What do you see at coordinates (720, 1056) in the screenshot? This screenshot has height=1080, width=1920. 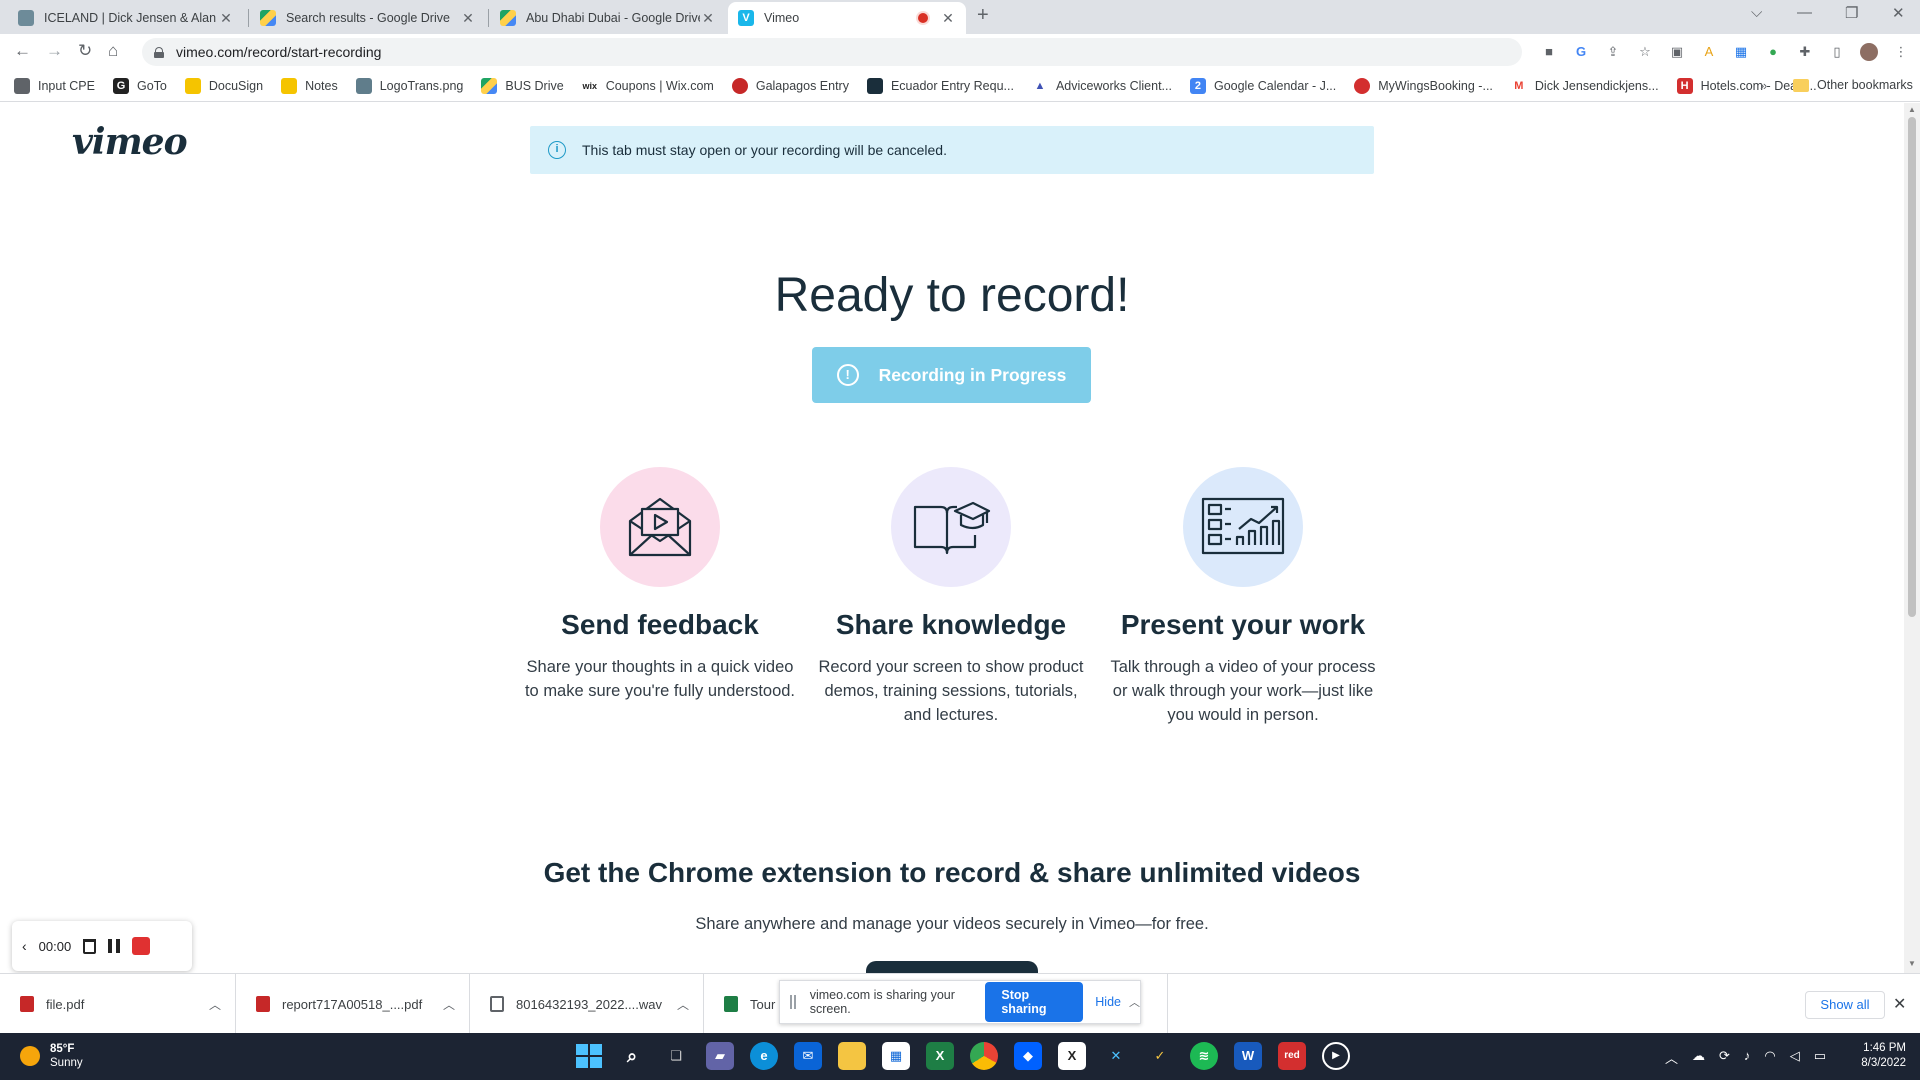 I see `teams-chat-icon: ▰` at bounding box center [720, 1056].